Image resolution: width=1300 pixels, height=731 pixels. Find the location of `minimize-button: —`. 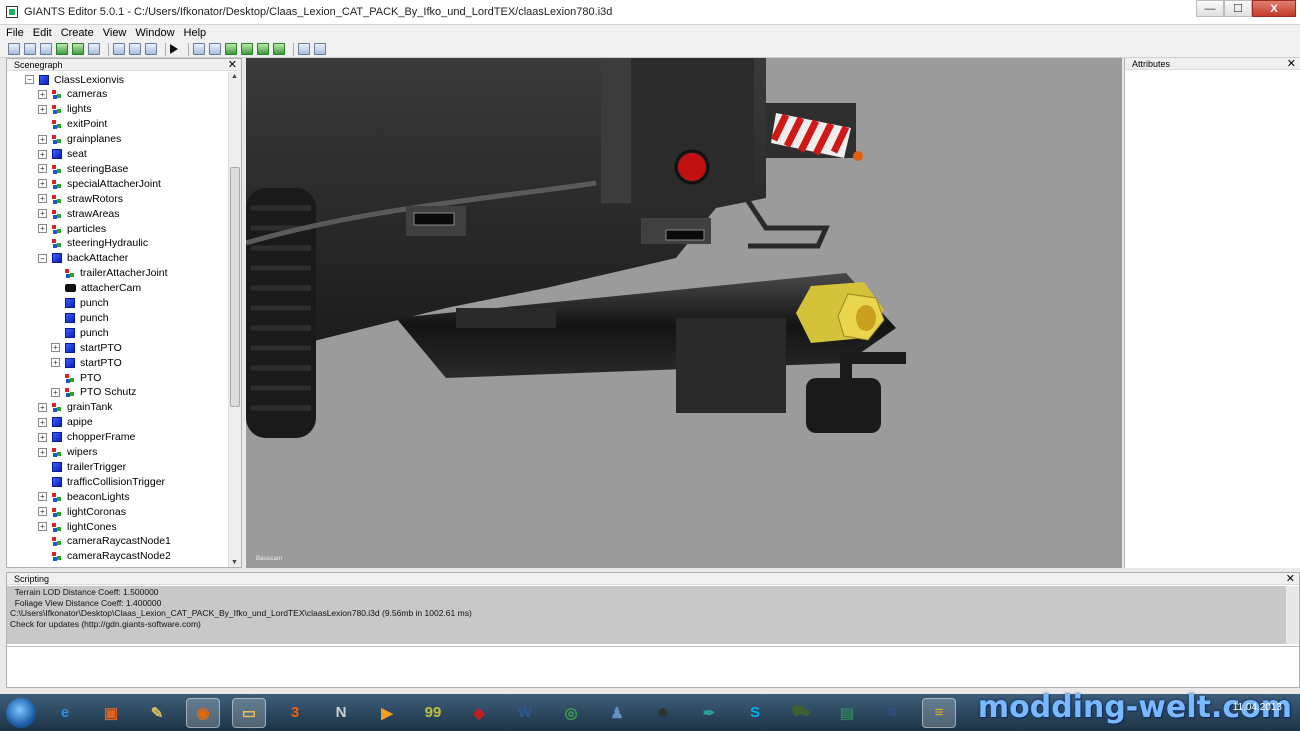

minimize-button: — is located at coordinates (1210, 8).